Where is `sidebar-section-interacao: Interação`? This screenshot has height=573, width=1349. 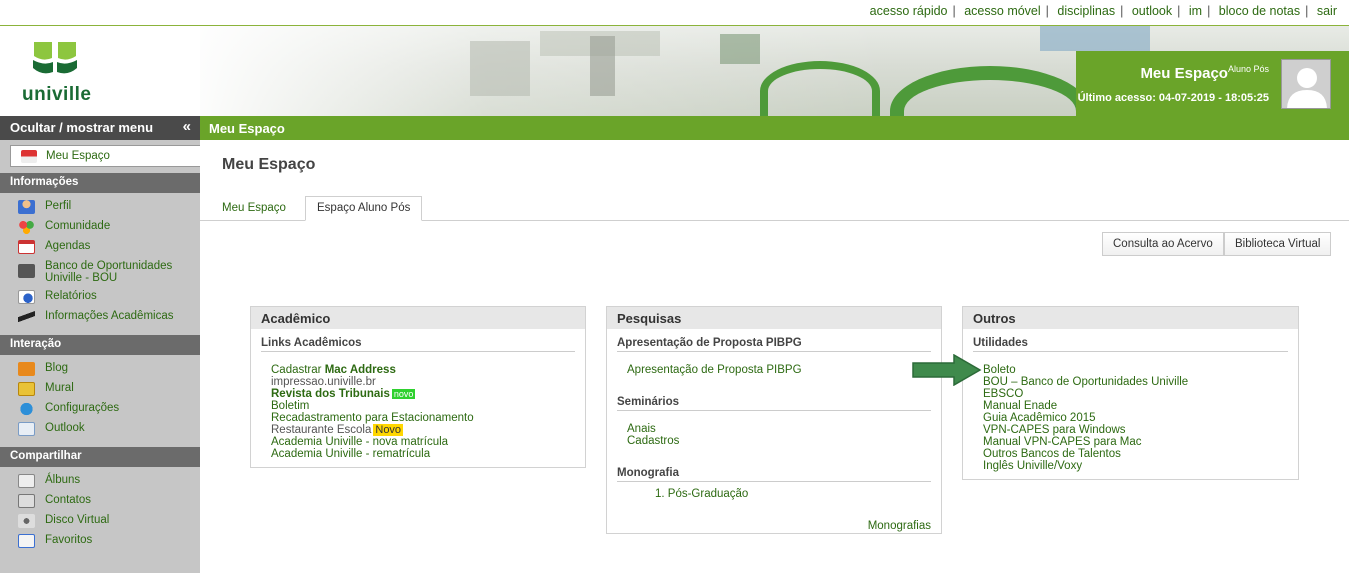
sidebar-section-interacao: Interação is located at coordinates (100, 345).